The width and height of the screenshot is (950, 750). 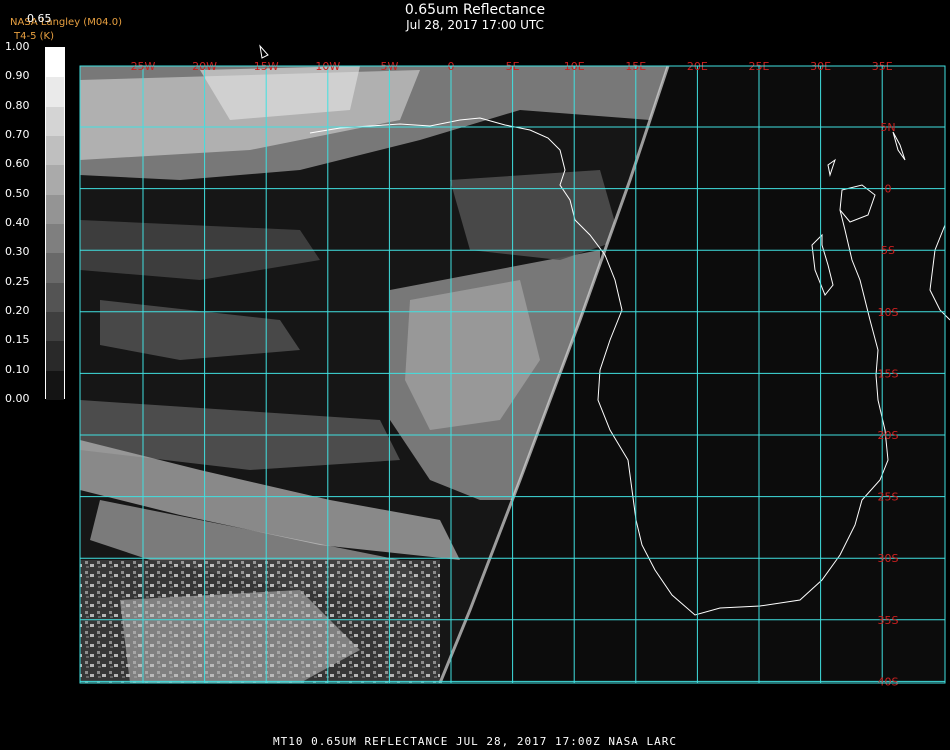 What do you see at coordinates (888, 497) in the screenshot?
I see `latitude-label: 25S` at bounding box center [888, 497].